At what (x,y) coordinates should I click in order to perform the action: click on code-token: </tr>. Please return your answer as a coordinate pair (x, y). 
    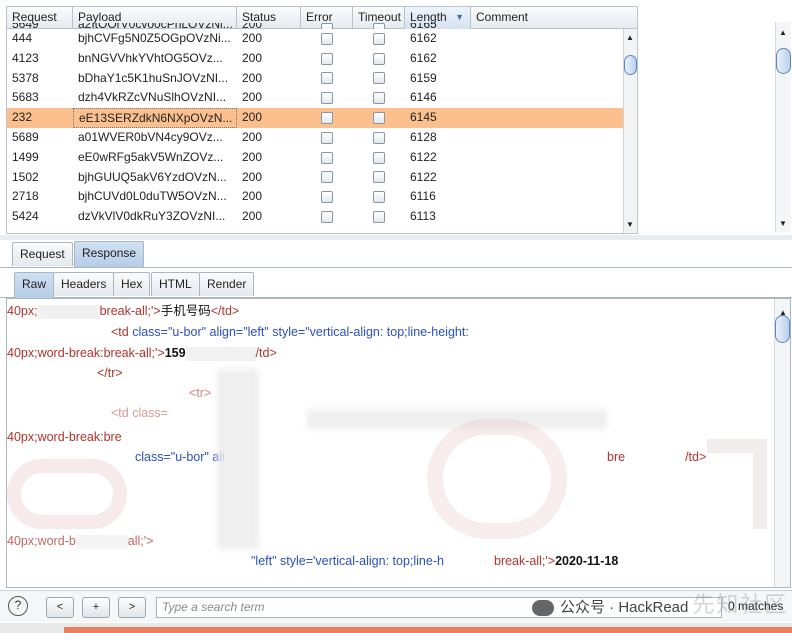
    Looking at the image, I should click on (110, 373).